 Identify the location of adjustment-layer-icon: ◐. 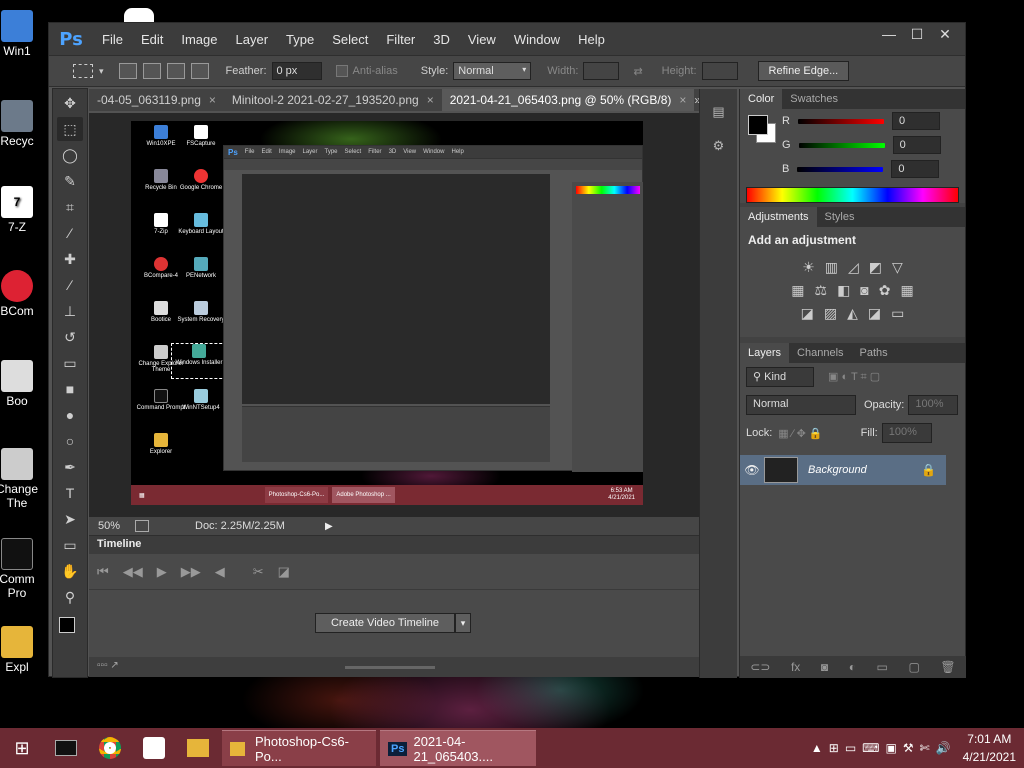
(852, 667).